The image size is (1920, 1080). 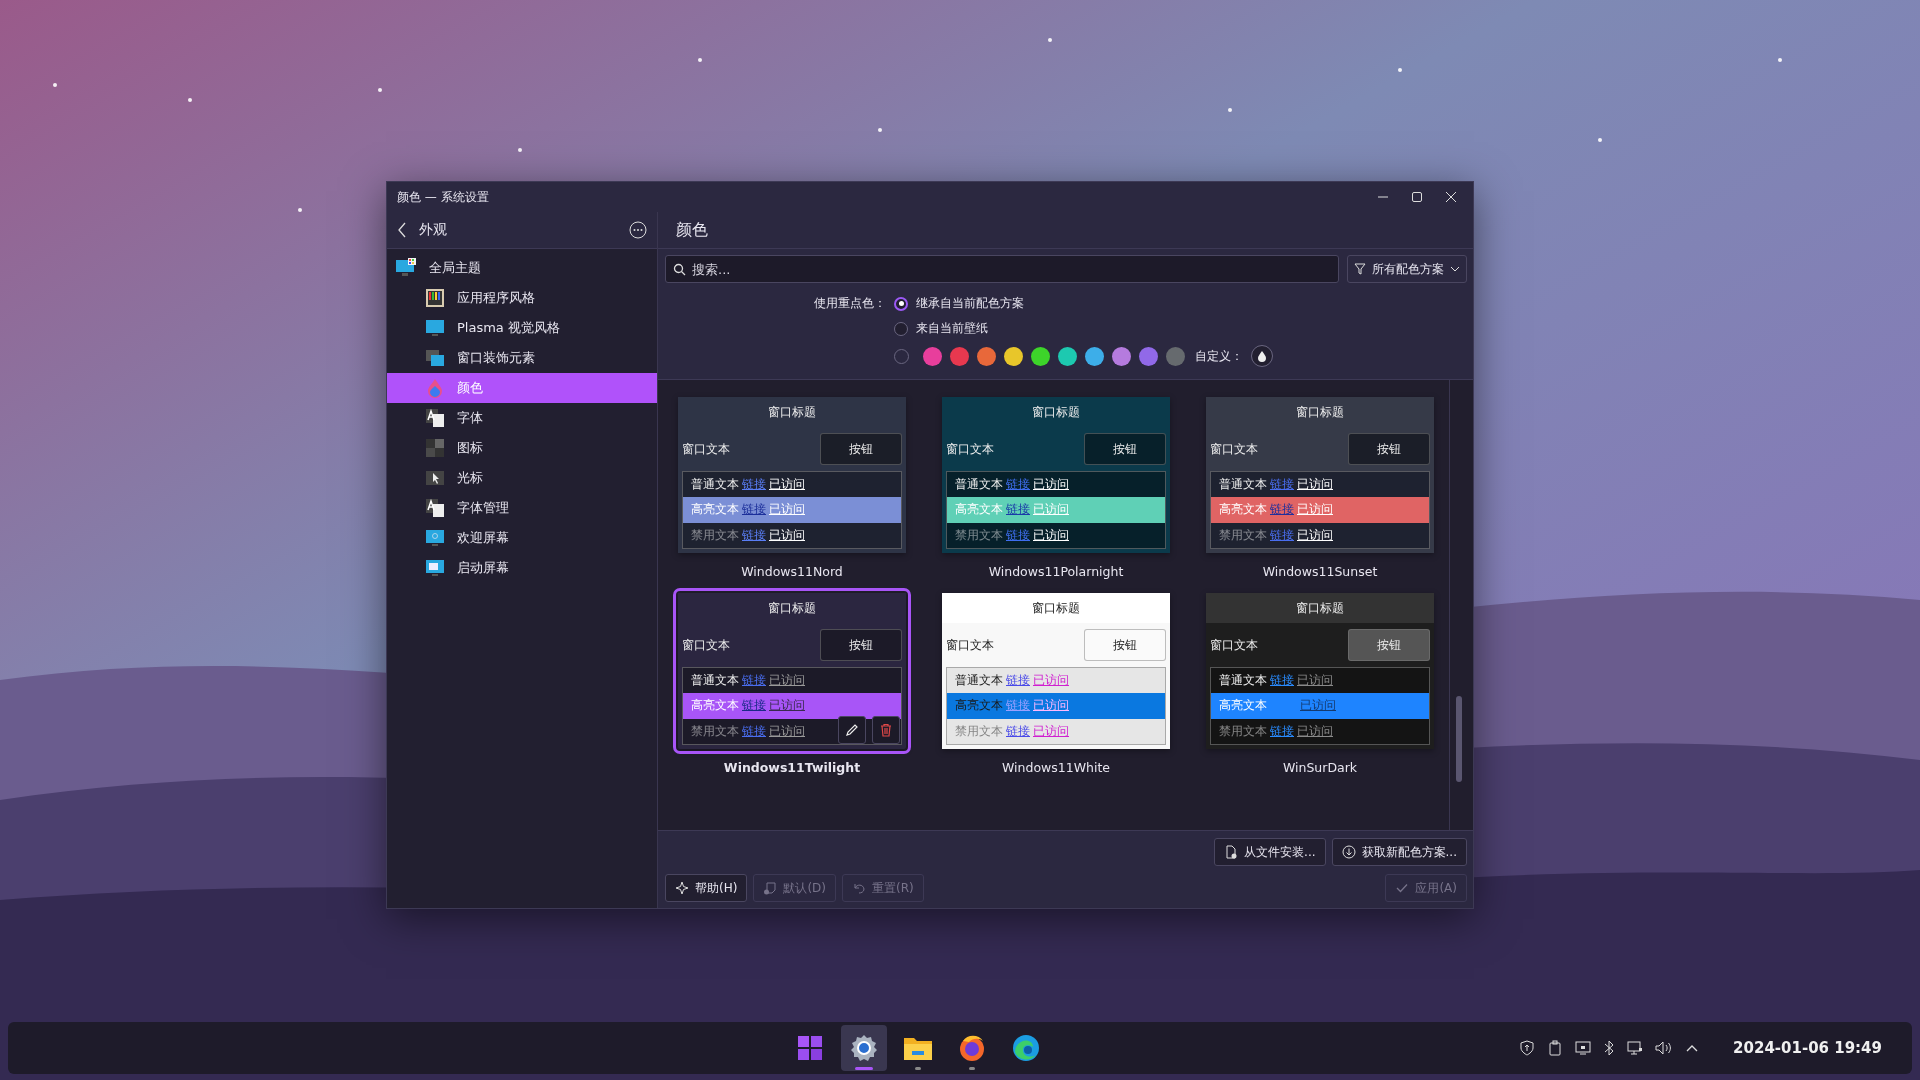 What do you see at coordinates (1348, 852) in the screenshot?
I see `download-icon` at bounding box center [1348, 852].